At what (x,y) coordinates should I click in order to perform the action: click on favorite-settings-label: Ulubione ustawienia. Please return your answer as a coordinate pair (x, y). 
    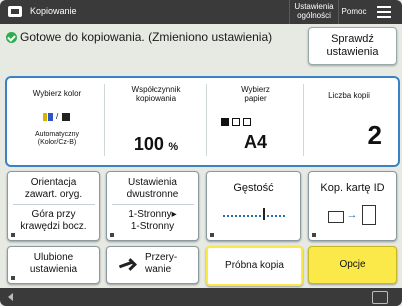
    Looking at the image, I should click on (53, 263).